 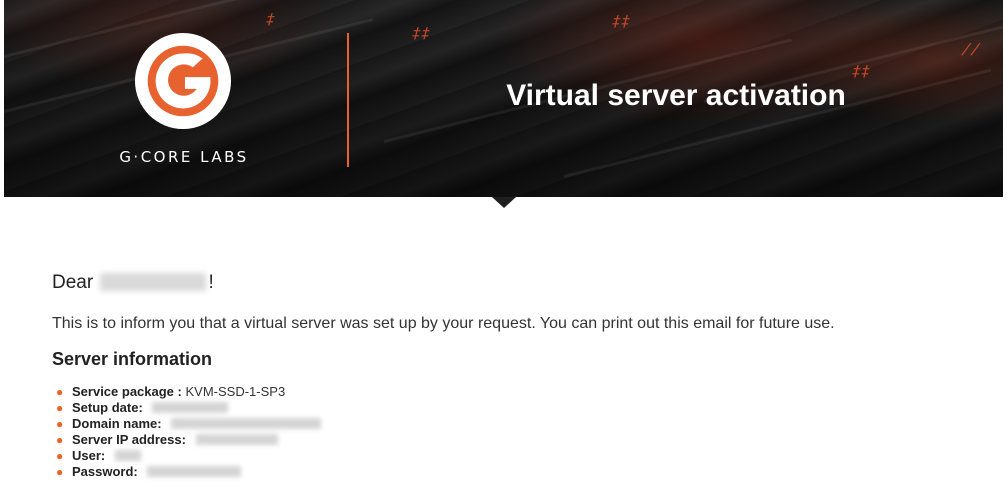 I want to click on brand-logo: G·CORE LABS, so click(x=180, y=100).